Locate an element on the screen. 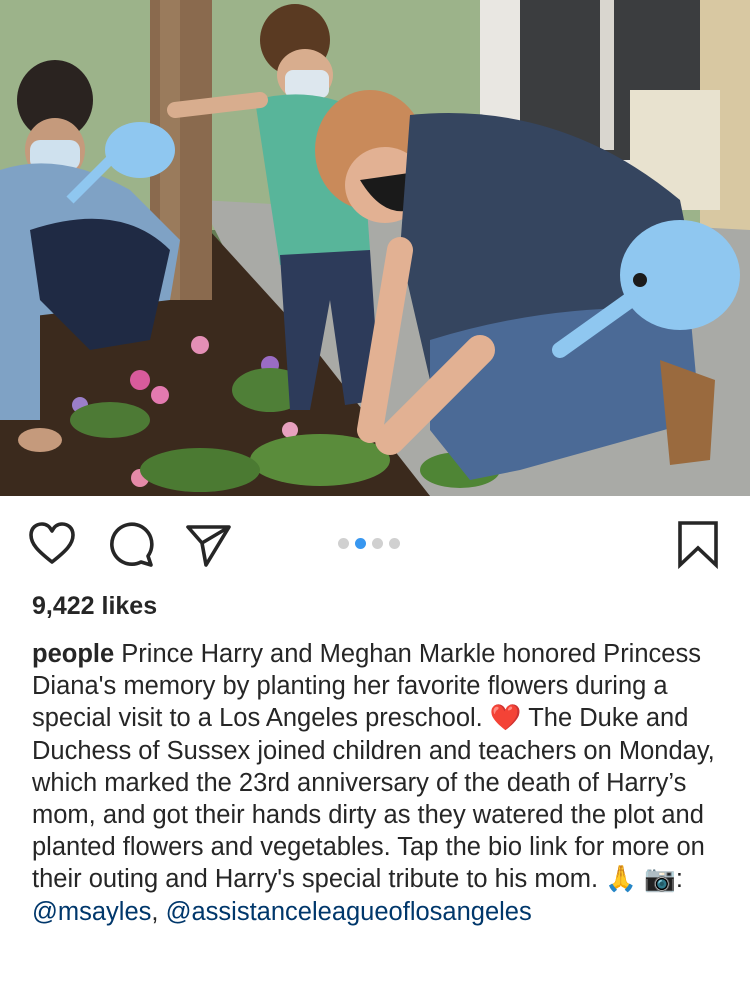 The height and width of the screenshot is (998, 750). comment-icon is located at coordinates (131, 544).